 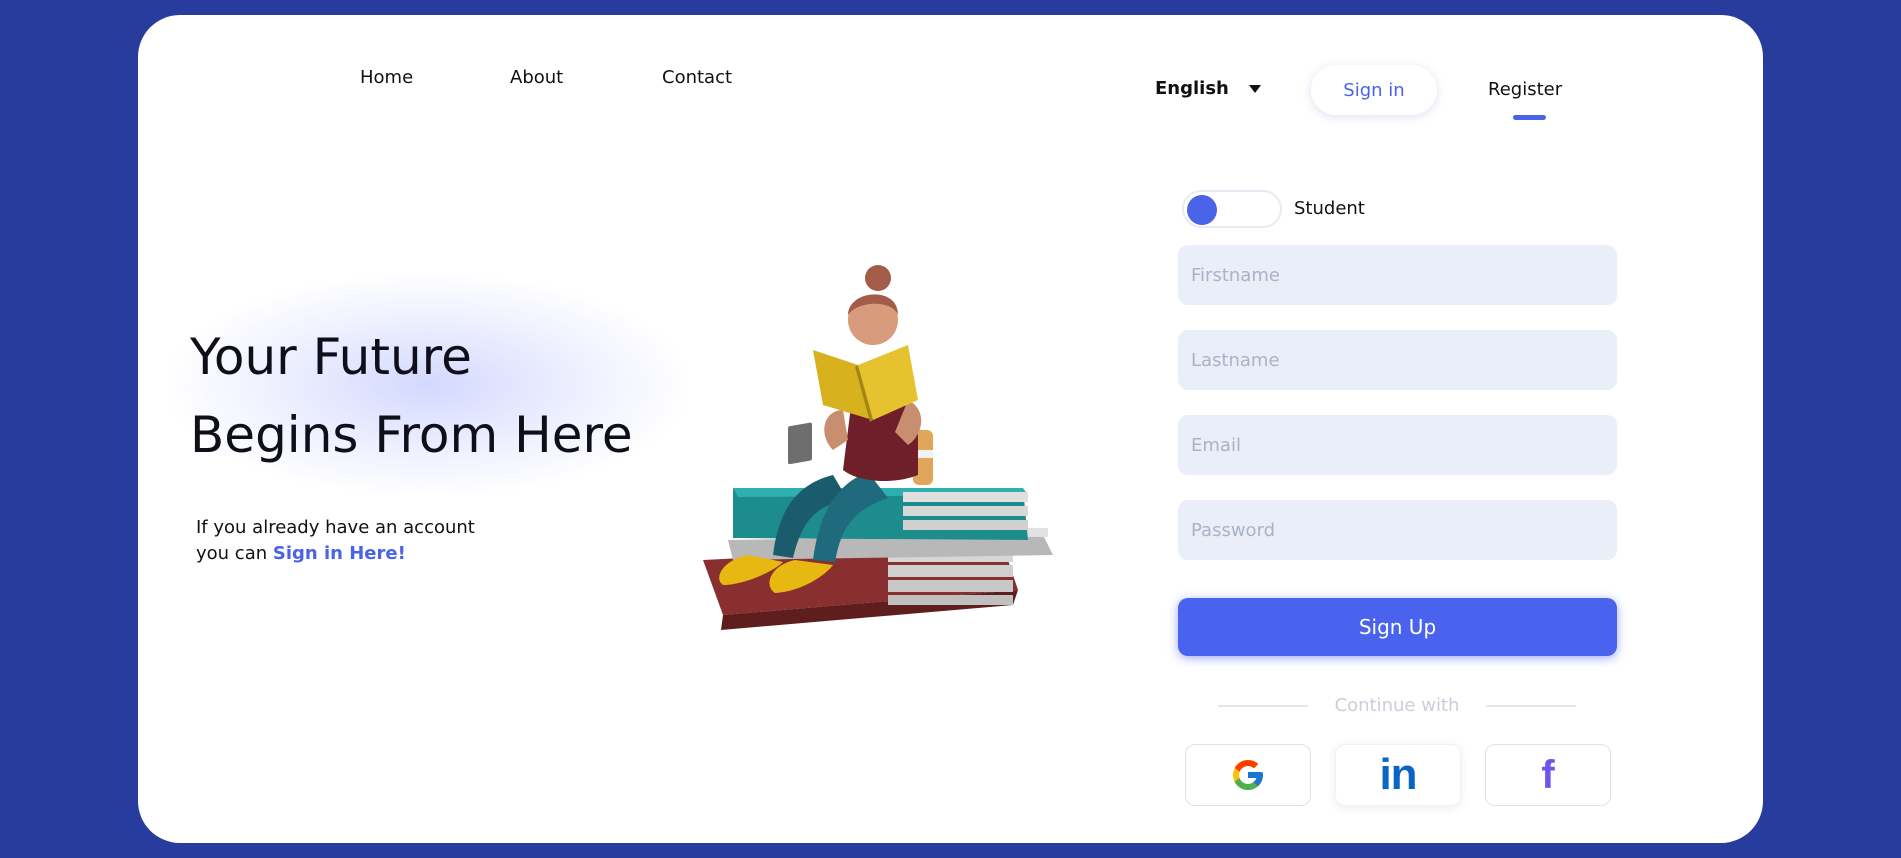 I want to click on sign-in-button: Sign in, so click(x=1374, y=90).